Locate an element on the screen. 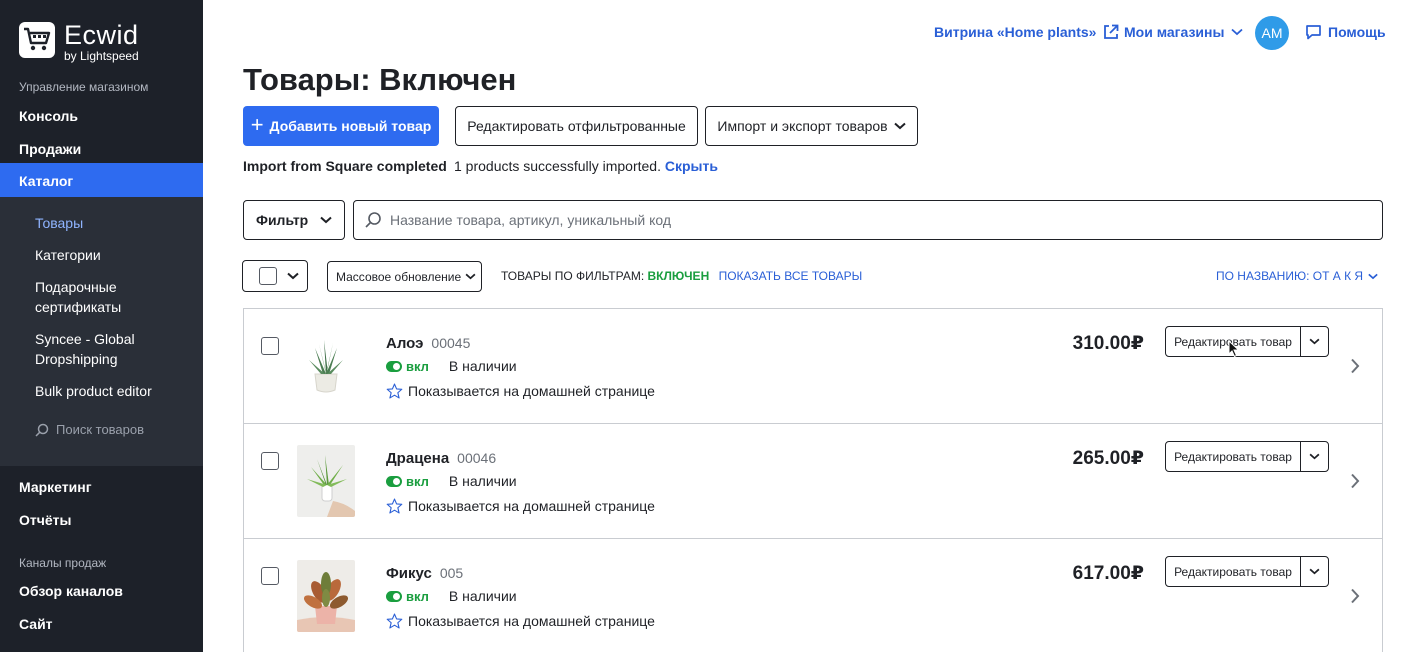 Image resolution: width=1407 pixels, height=652 pixels. filter-status-value: ВКЛЮЧЕН is located at coordinates (678, 276).